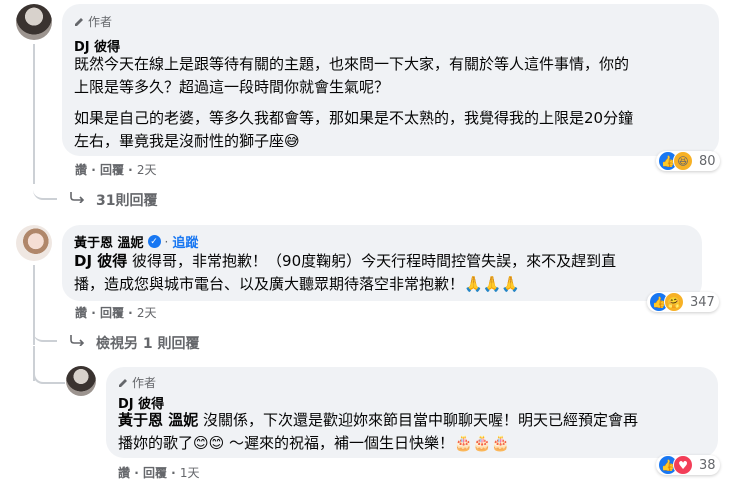  What do you see at coordinates (232, 87) in the screenshot?
I see `comment-line: 上限是等多久？超過這一段時間你就會生氣呢？` at bounding box center [232, 87].